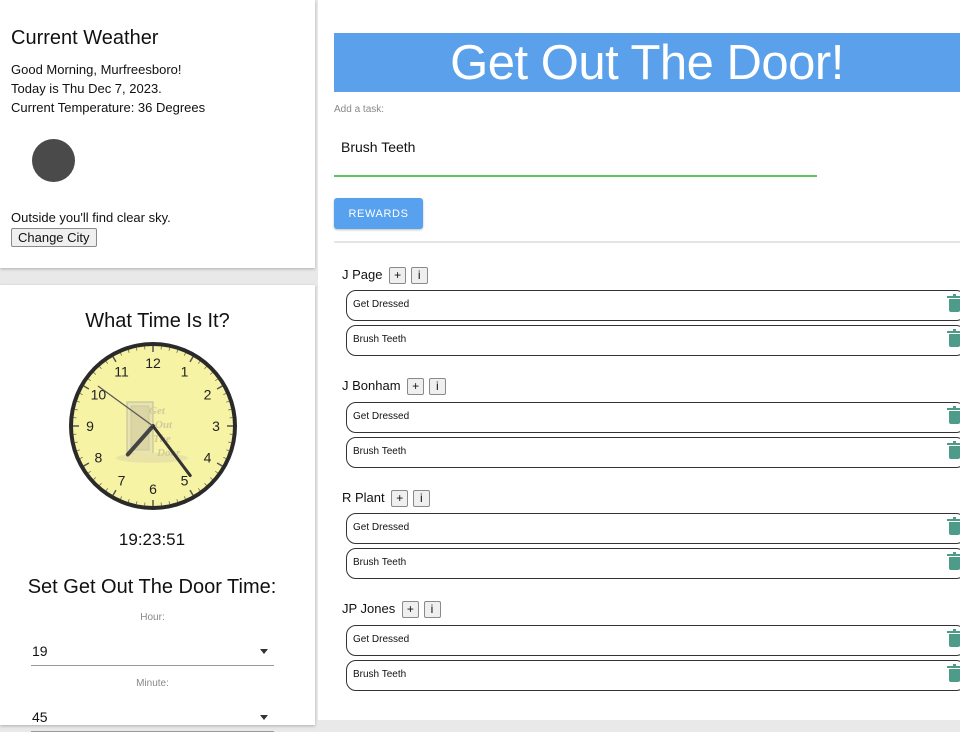 The image size is (960, 732). What do you see at coordinates (575, 155) in the screenshot?
I see `task-input` at bounding box center [575, 155].